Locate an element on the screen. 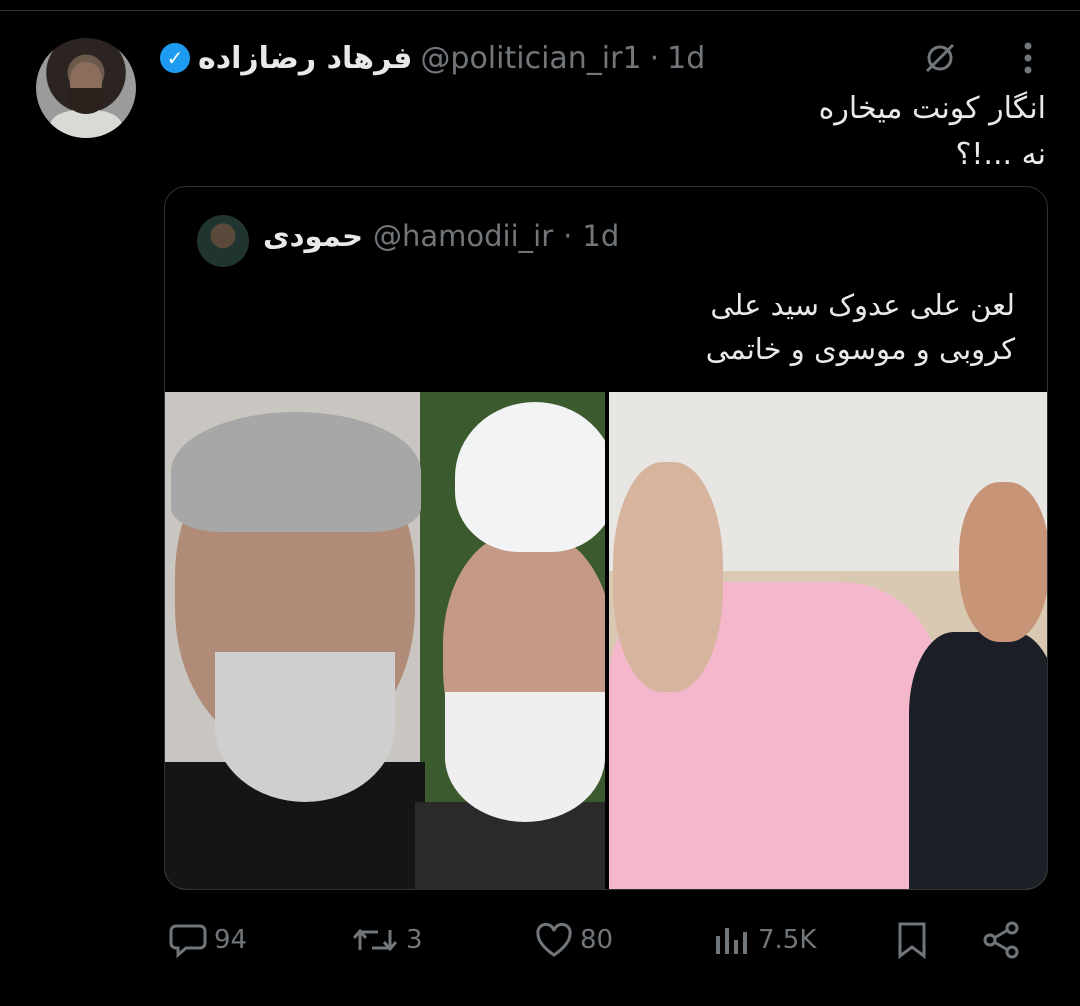 Image resolution: width=1080 pixels, height=1006 pixels. avatar-beard is located at coordinates (86, 101).